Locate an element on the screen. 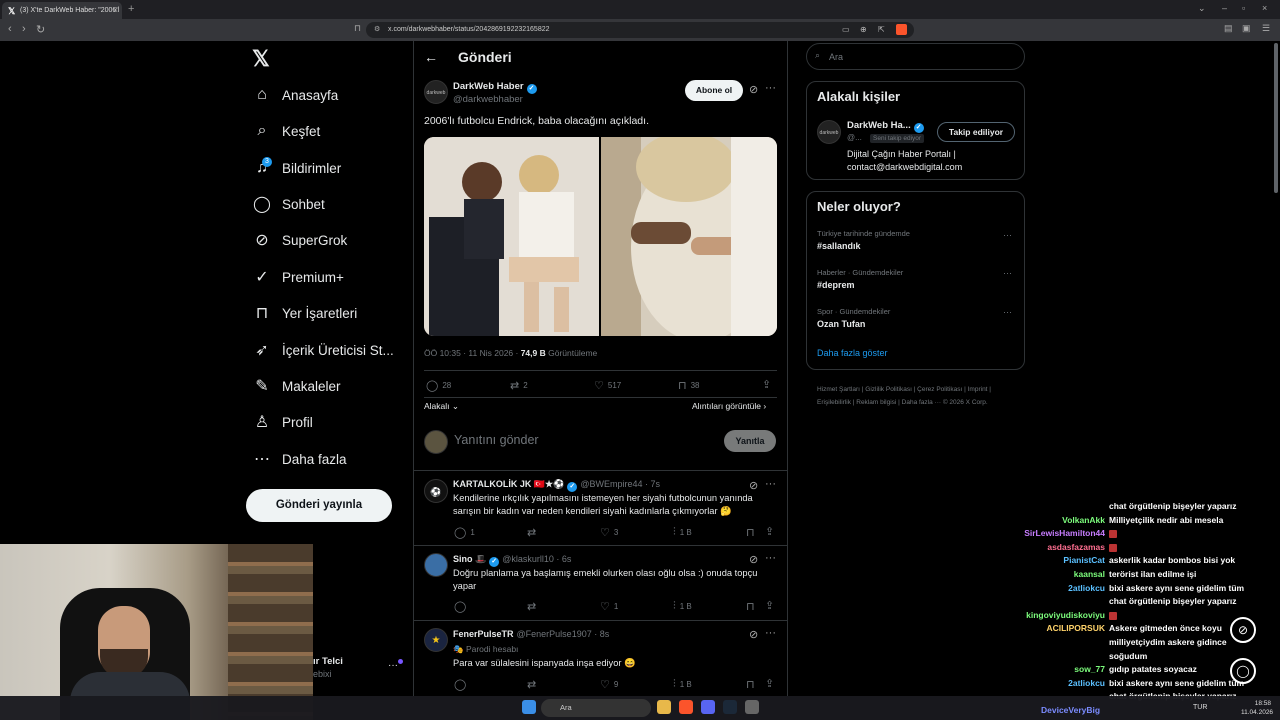 This screenshot has width=1280, height=720. sort-dropdown: Alakalı ⌄ is located at coordinates (441, 406).